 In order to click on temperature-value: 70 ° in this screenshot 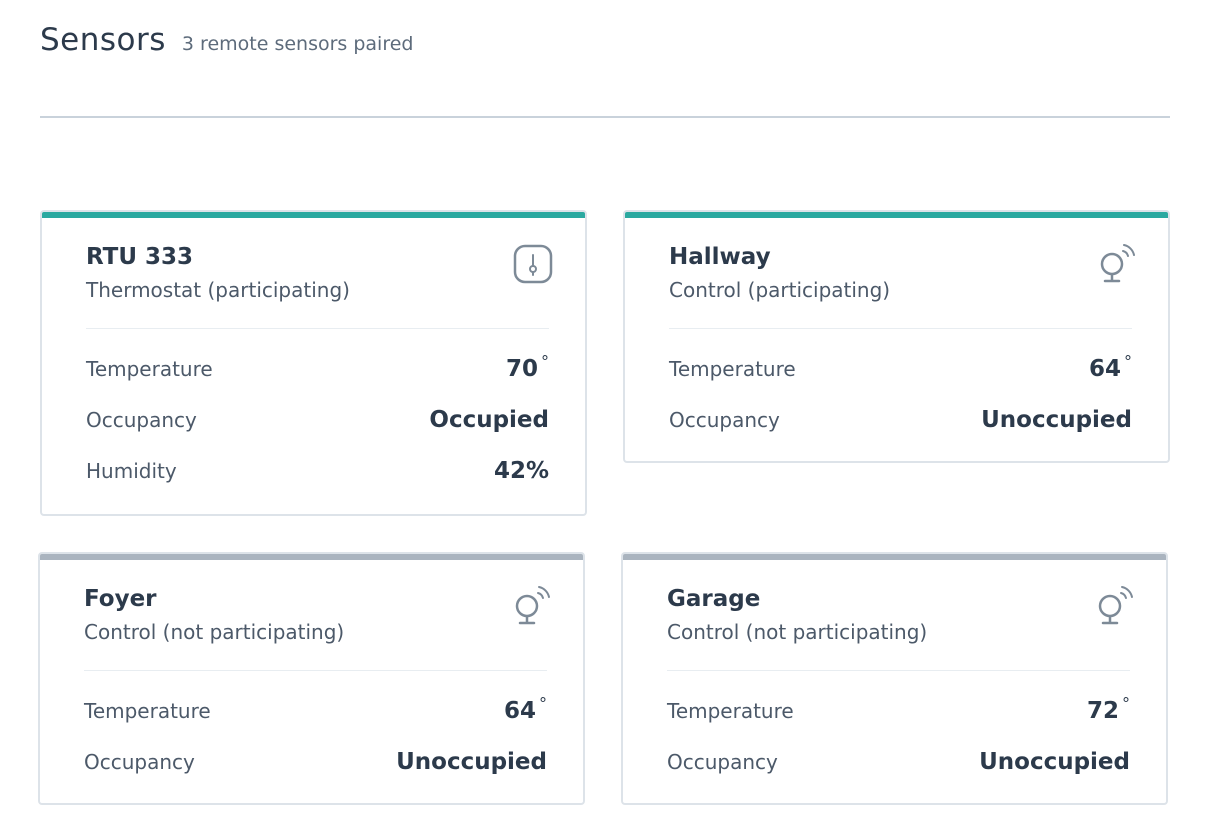, I will do `click(527, 366)`.